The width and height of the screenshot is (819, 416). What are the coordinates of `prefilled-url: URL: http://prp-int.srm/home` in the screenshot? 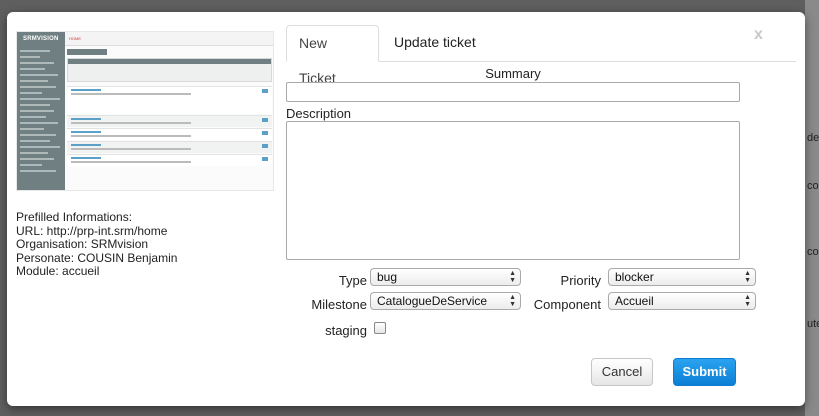 It's located at (92, 230).